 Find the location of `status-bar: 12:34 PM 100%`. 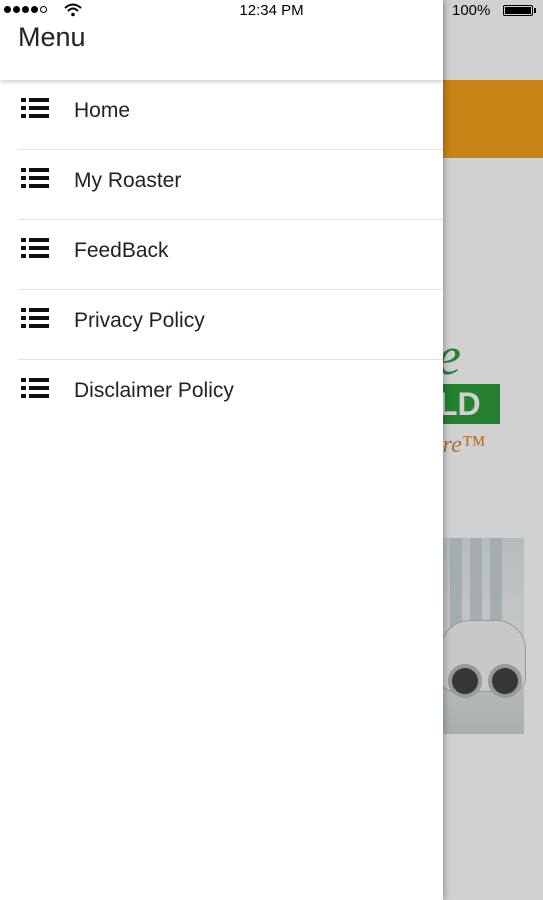

status-bar: 12:34 PM 100% is located at coordinates (271, 11).